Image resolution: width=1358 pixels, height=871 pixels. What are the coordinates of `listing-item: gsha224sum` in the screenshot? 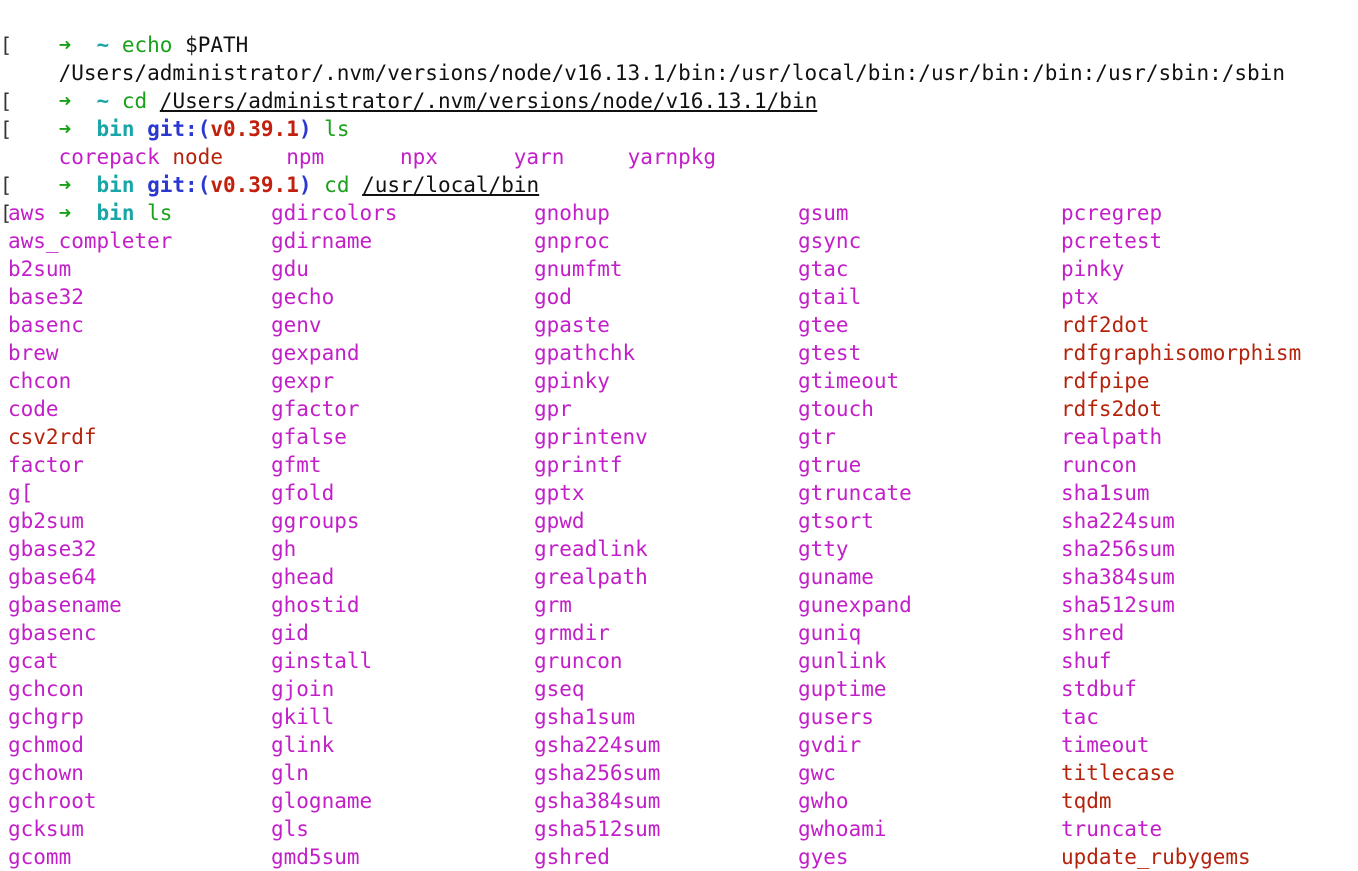 It's located at (597, 745).